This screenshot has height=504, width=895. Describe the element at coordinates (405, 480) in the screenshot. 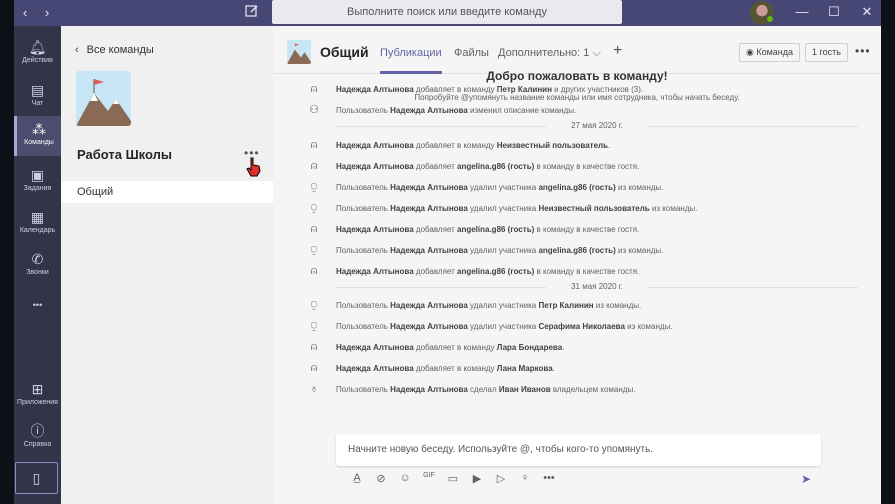

I see `emoji-icon: ☺` at that location.